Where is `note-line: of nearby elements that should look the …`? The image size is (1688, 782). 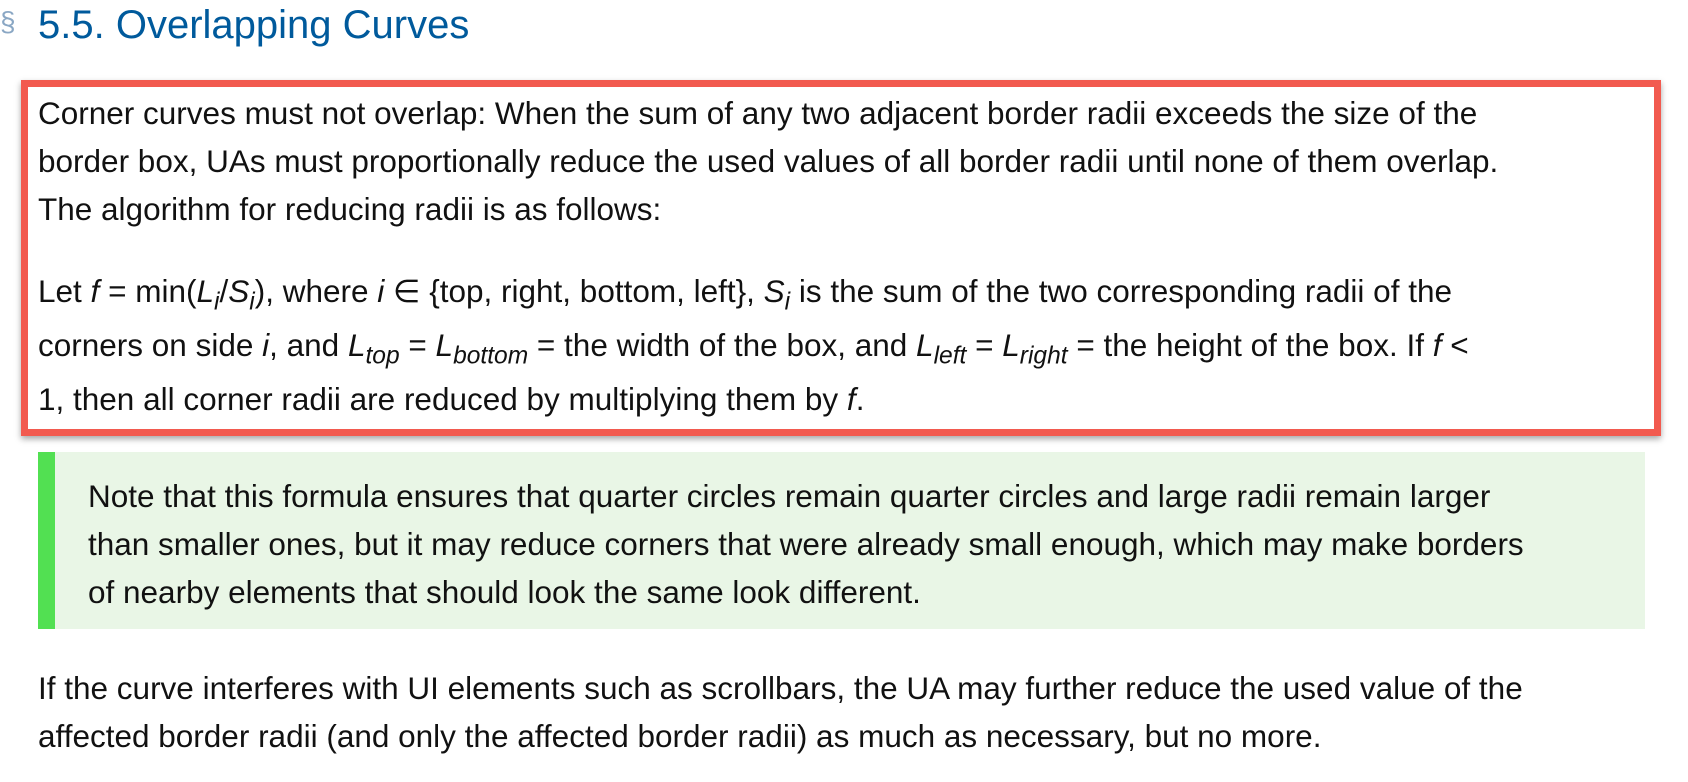
note-line: of nearby elements that should look the … is located at coordinates (504, 592).